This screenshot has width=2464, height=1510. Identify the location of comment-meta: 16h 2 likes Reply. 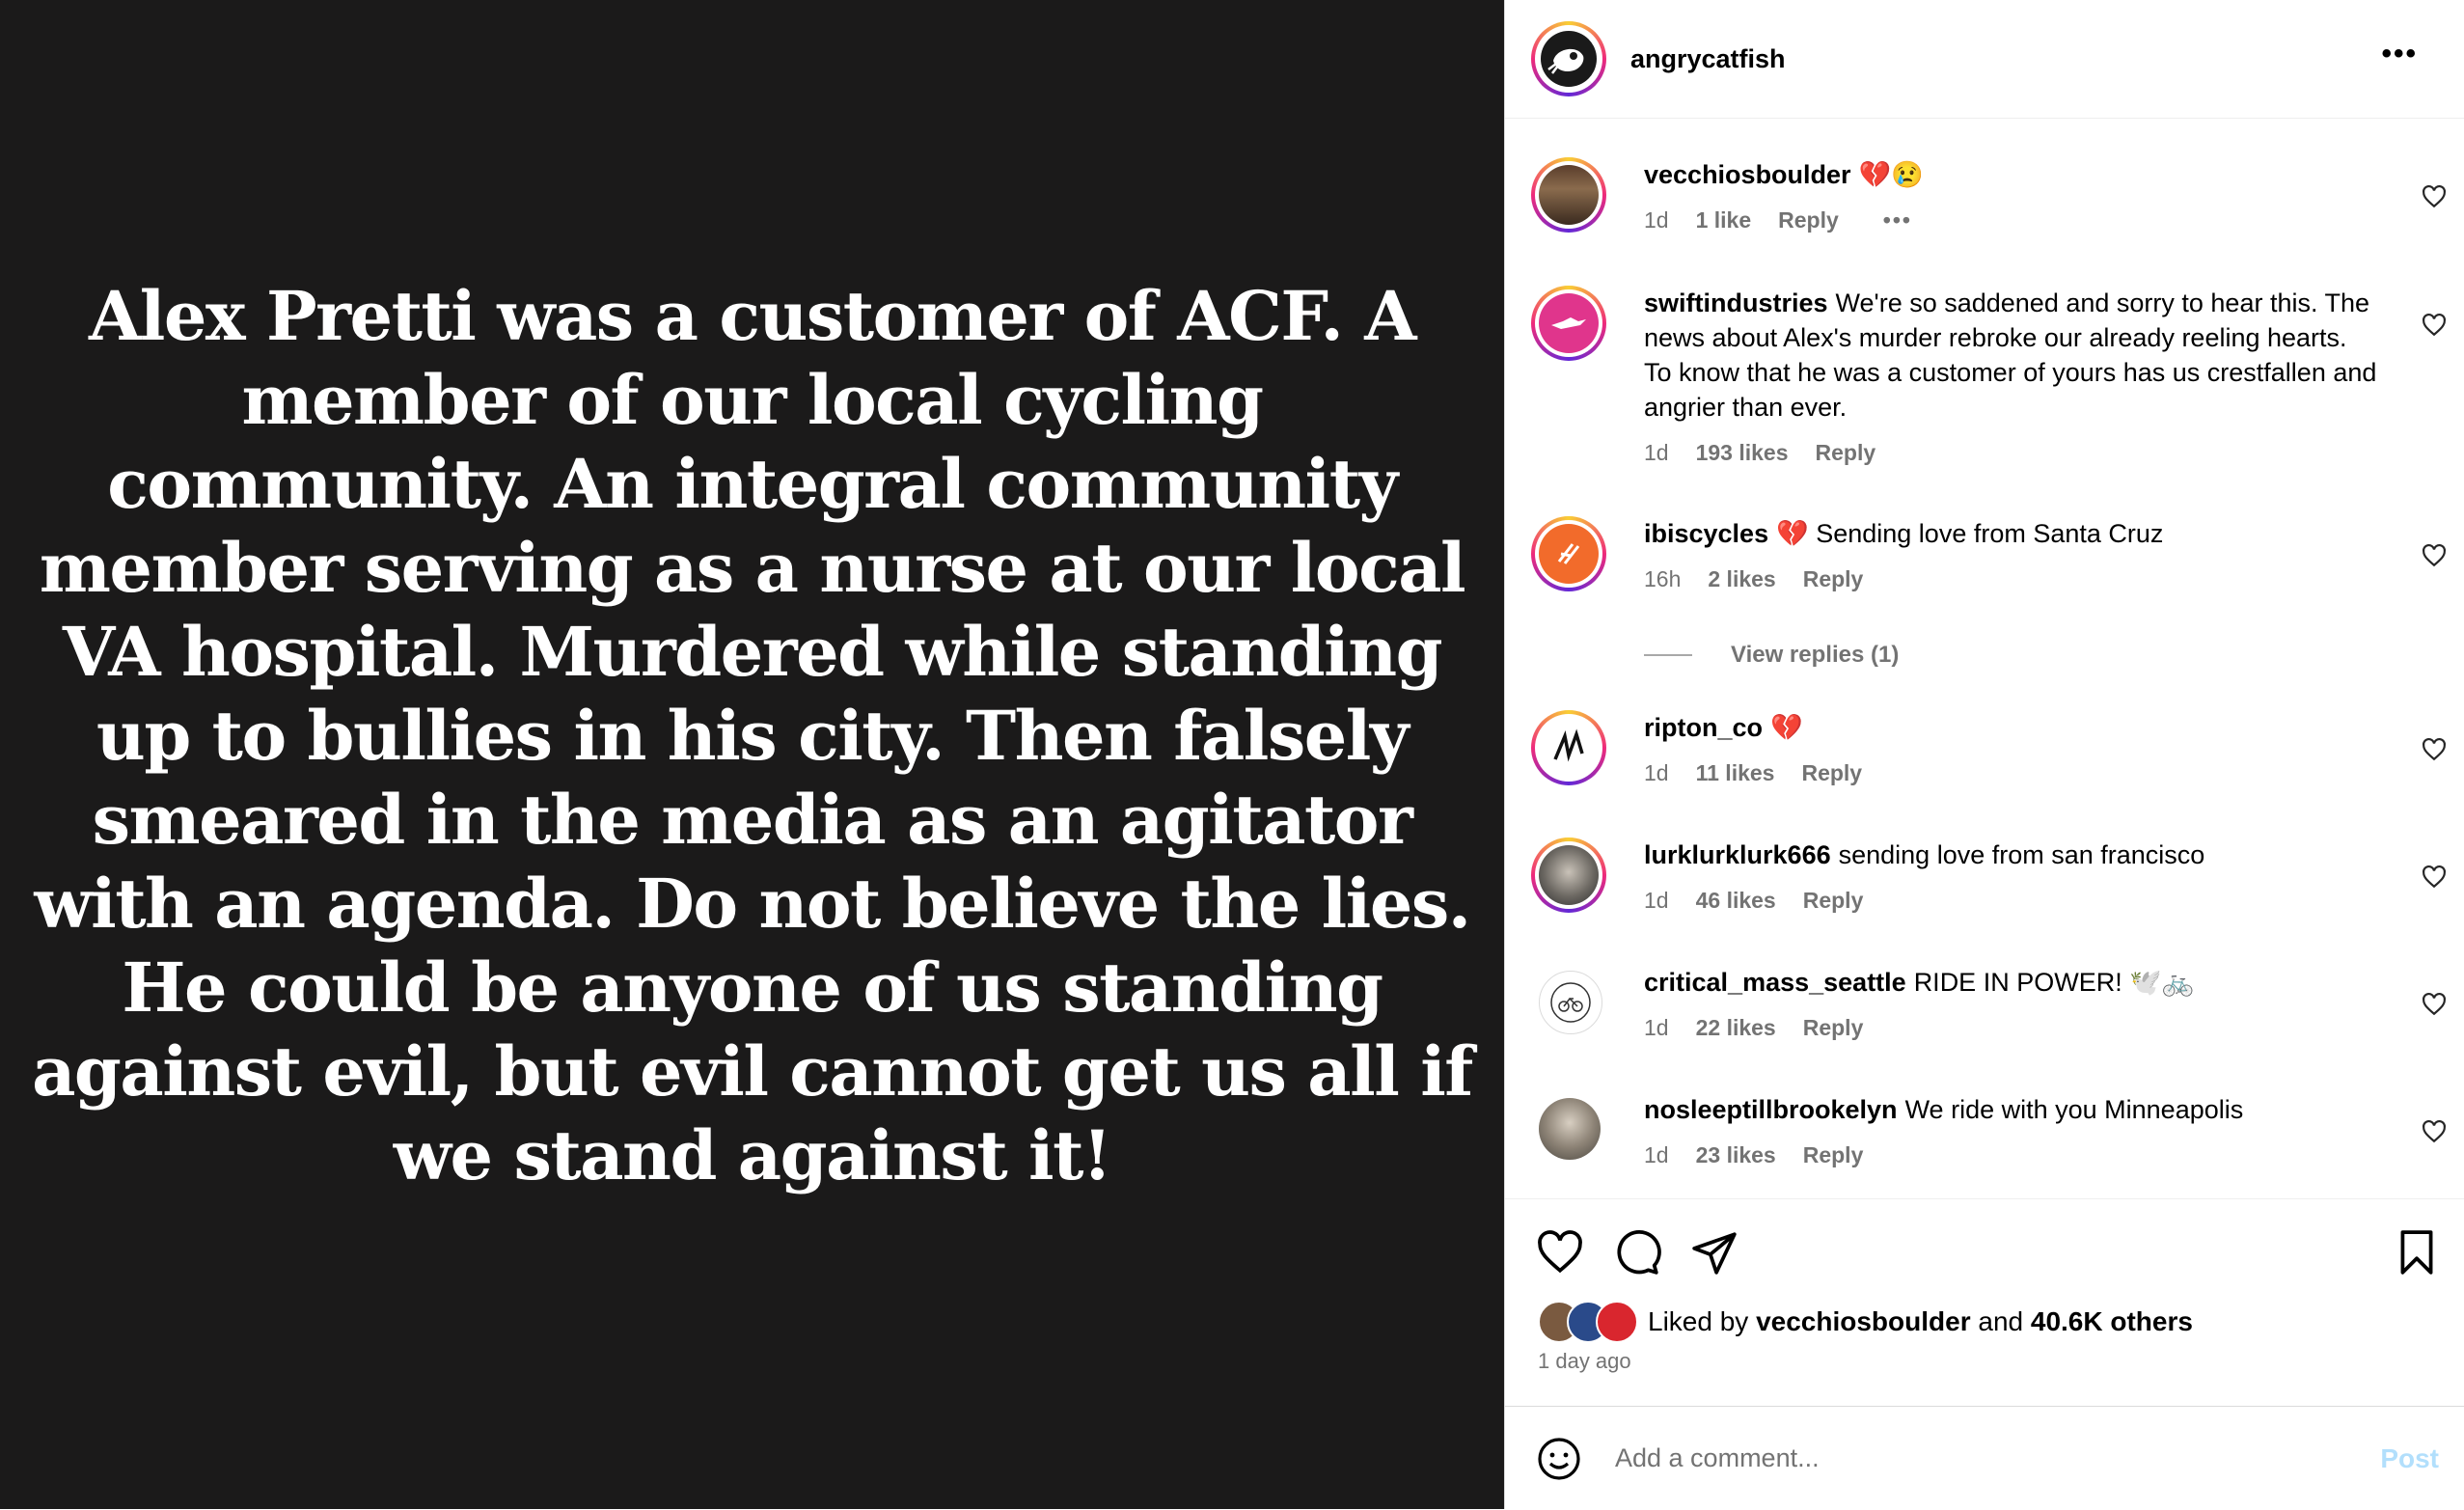
(2010, 579).